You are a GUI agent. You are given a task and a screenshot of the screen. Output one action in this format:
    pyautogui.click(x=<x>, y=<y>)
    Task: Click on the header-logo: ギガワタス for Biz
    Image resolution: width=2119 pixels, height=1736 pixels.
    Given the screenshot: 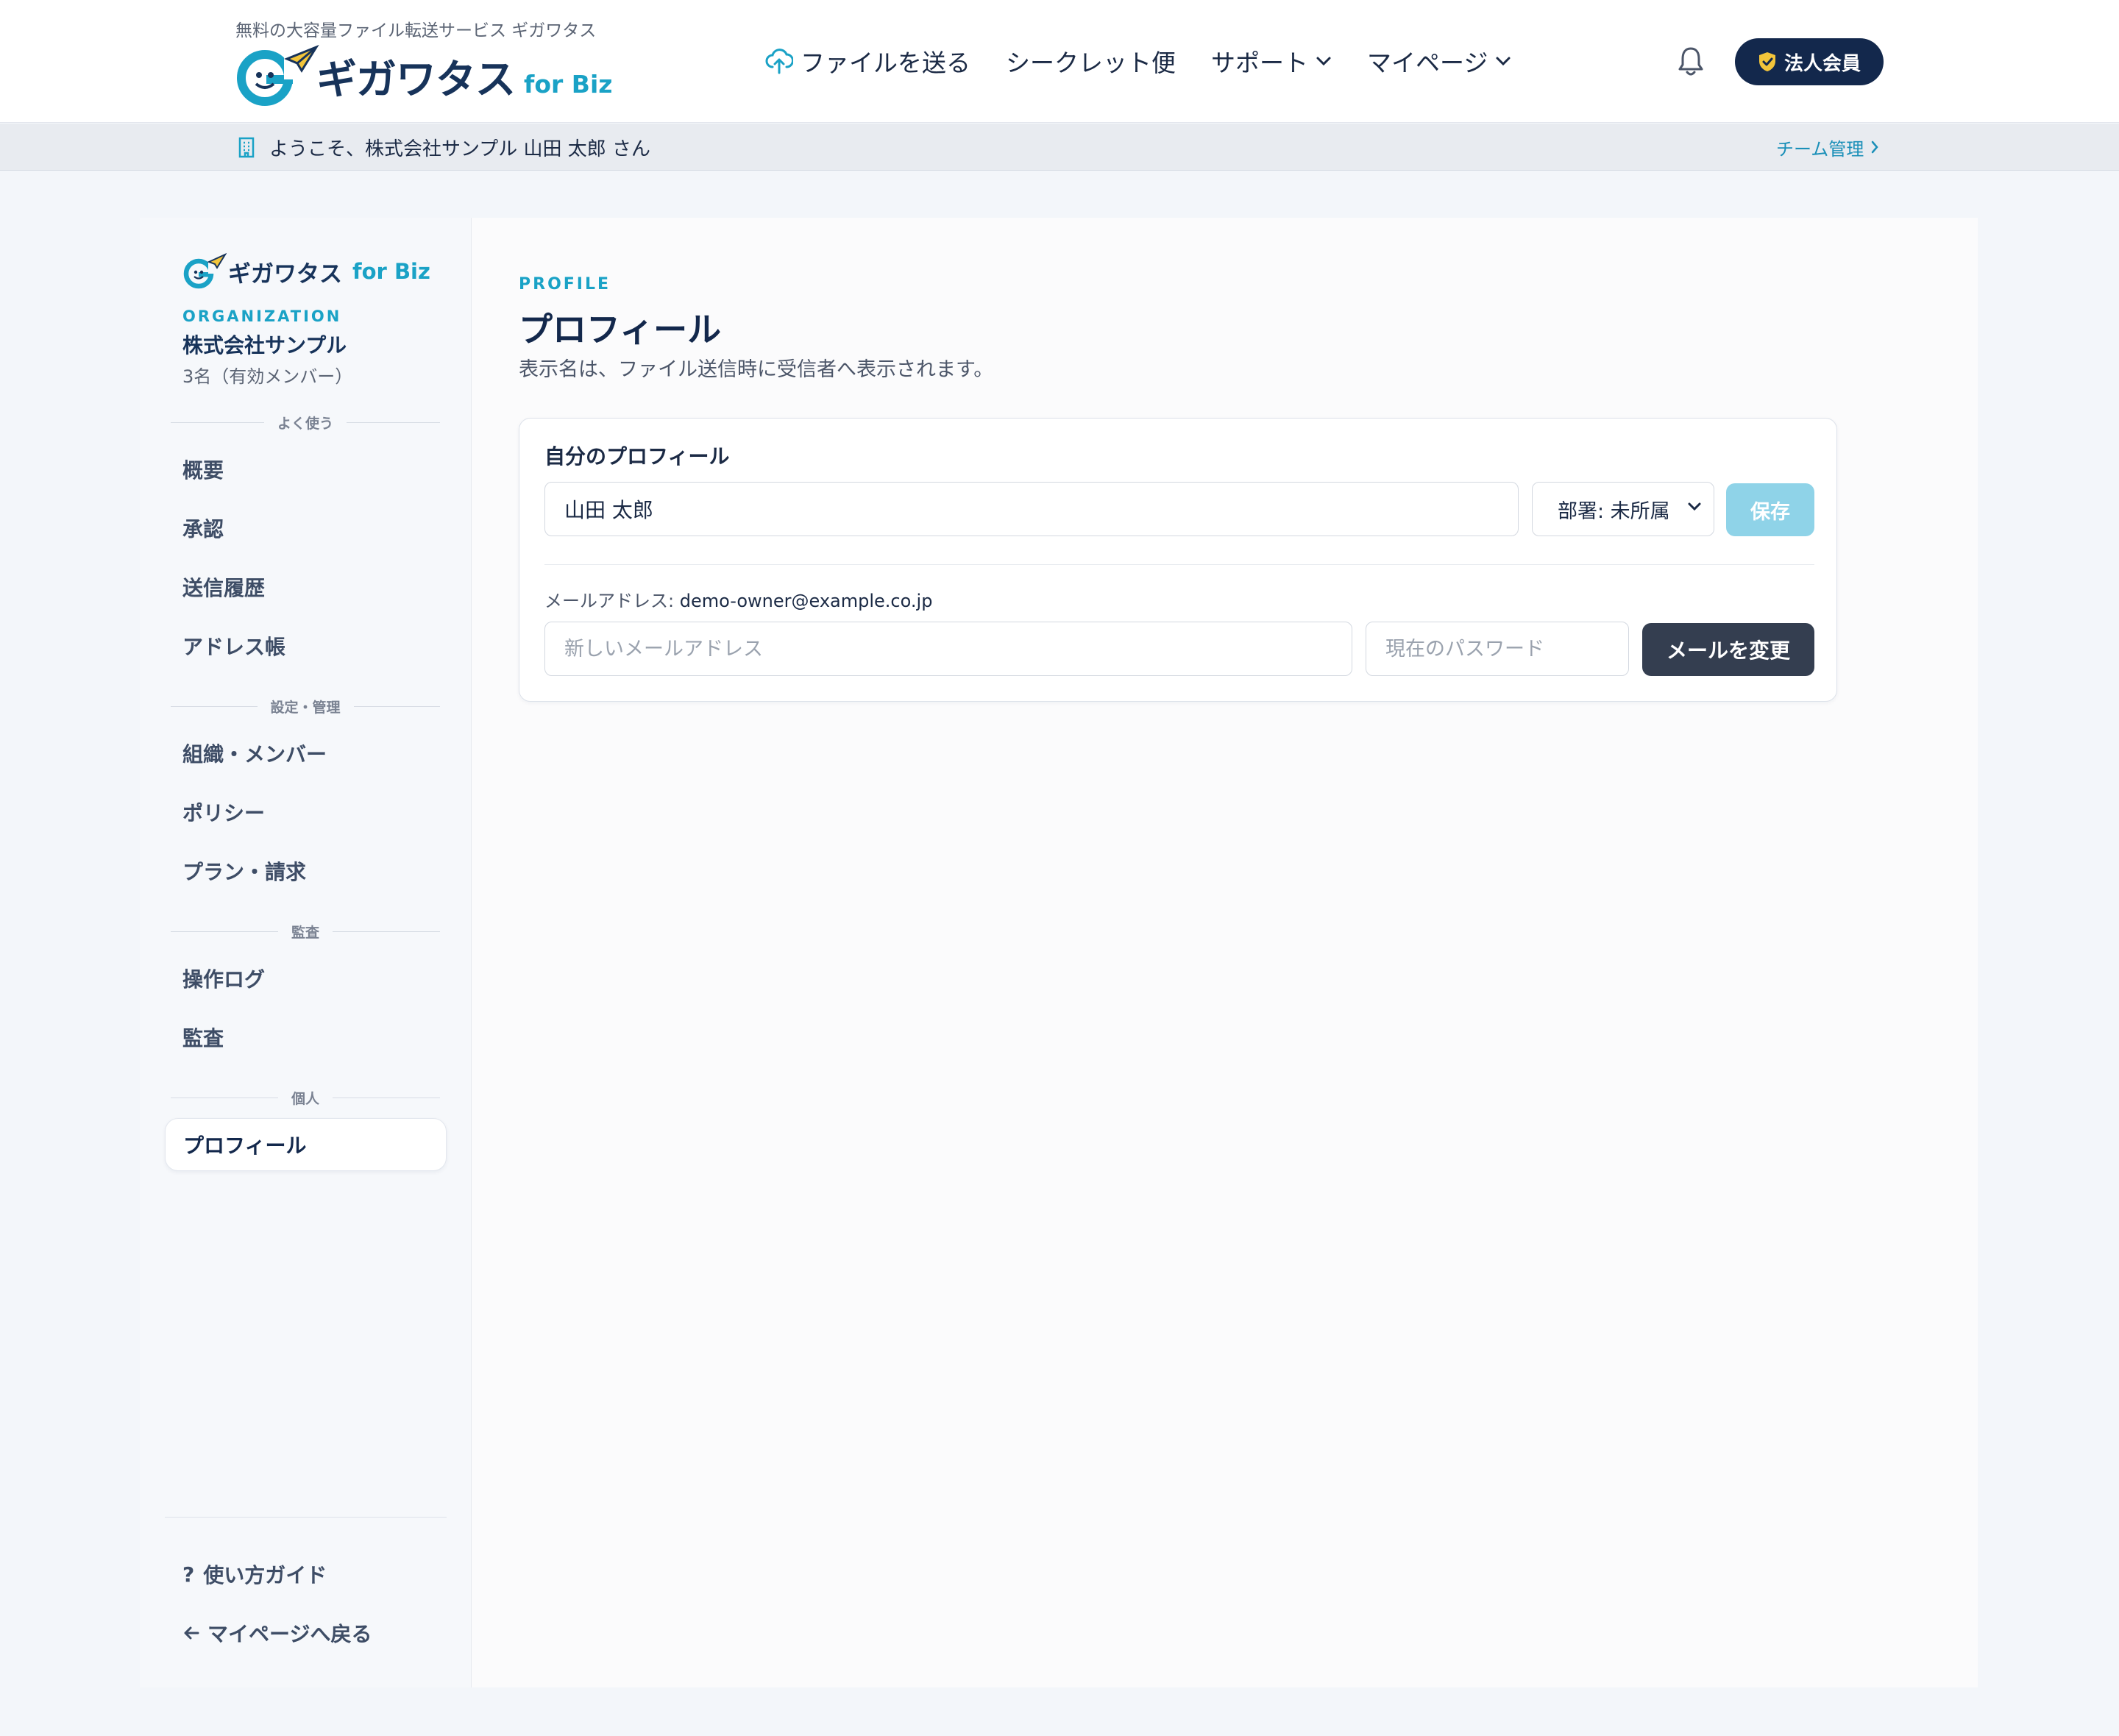 What is the action you would take?
    pyautogui.click(x=423, y=76)
    